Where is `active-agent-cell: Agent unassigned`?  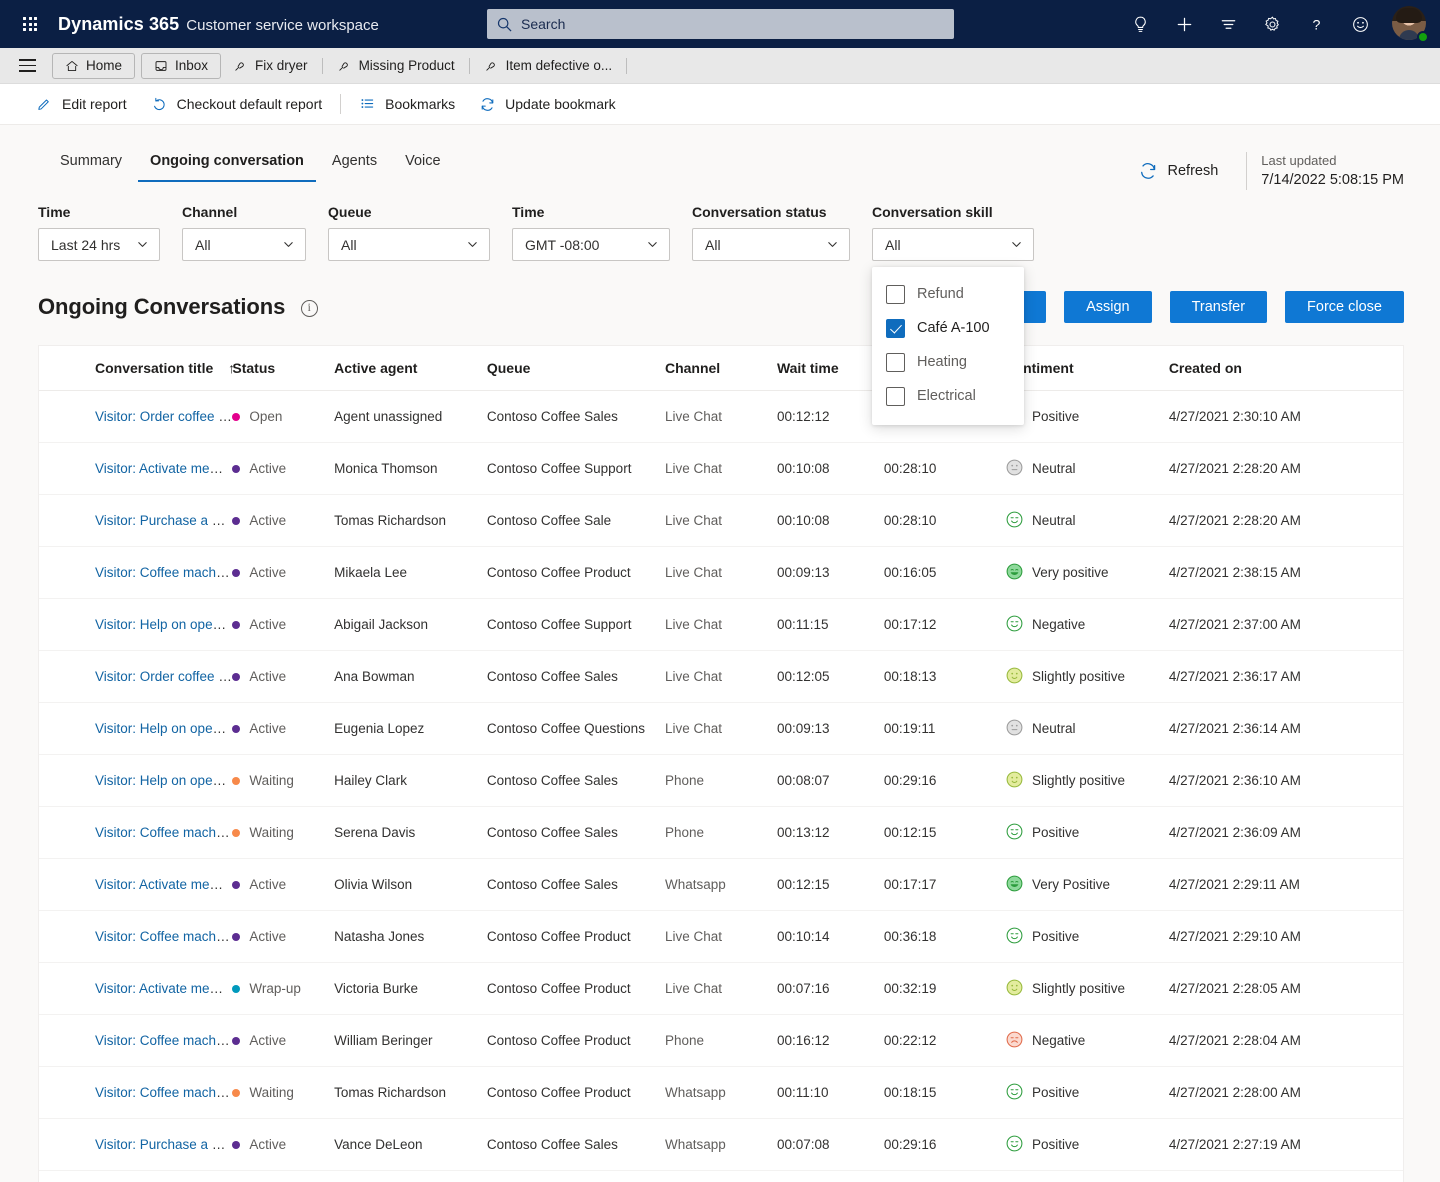 active-agent-cell: Agent unassigned is located at coordinates (410, 416).